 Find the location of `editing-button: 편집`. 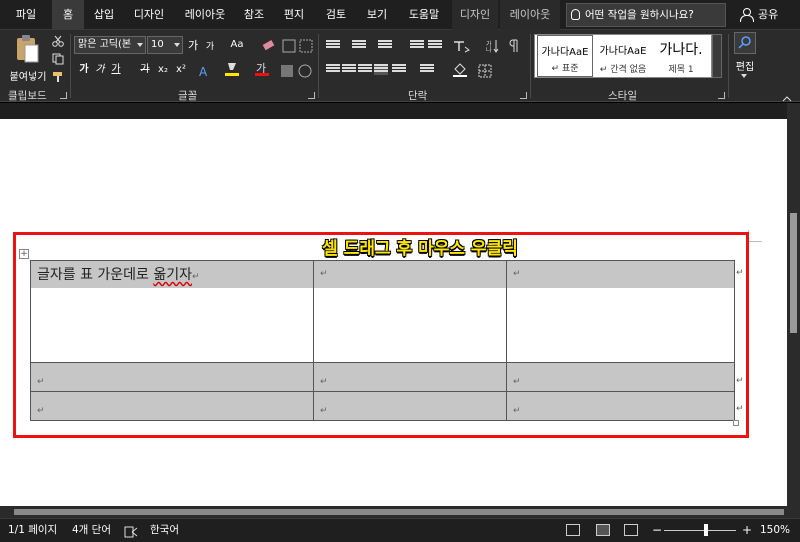

editing-button: 편집 is located at coordinates (745, 65).